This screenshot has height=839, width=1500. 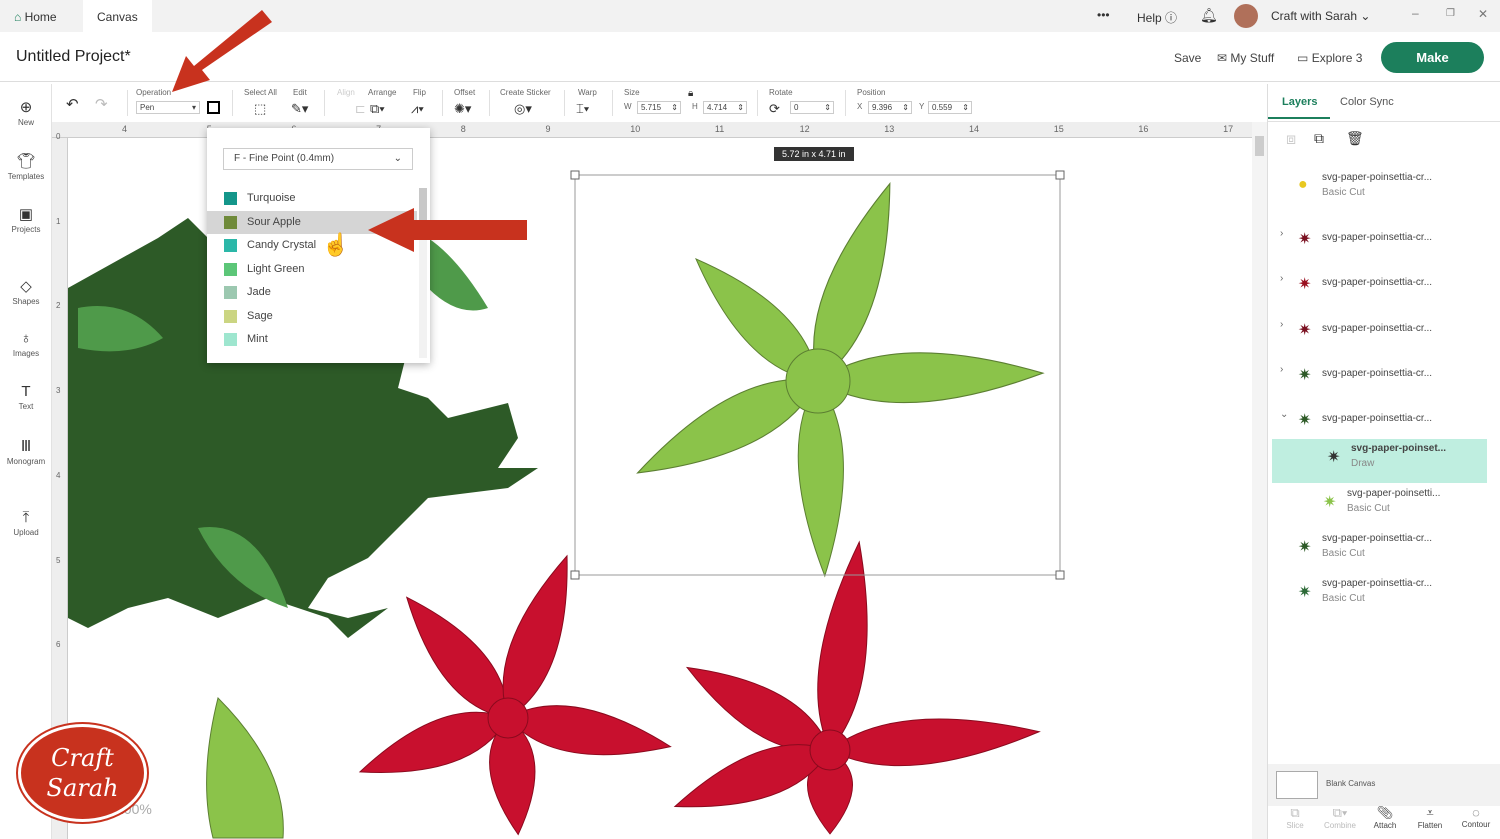 What do you see at coordinates (586, 102) in the screenshot?
I see `warp-button: Warp ⌶▾` at bounding box center [586, 102].